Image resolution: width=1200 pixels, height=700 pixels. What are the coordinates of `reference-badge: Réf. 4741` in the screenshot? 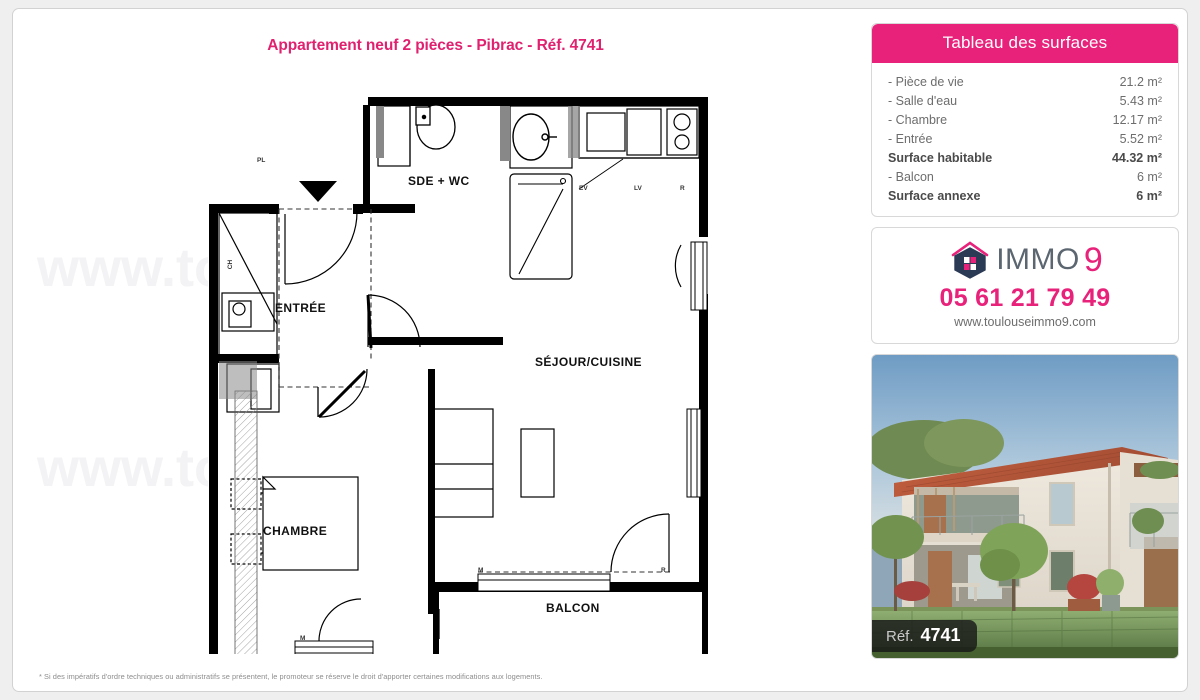 It's located at (924, 636).